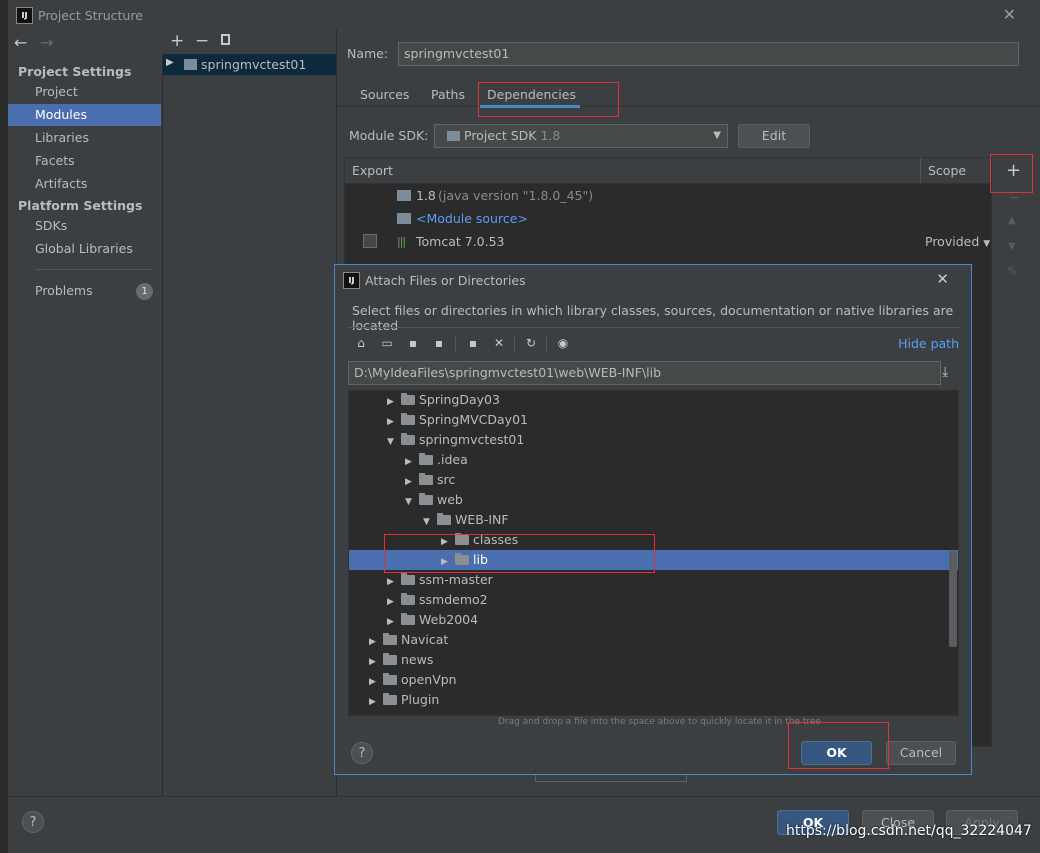 Image resolution: width=1040 pixels, height=853 pixels. What do you see at coordinates (439, 343) in the screenshot?
I see `module-folder-icon: ▪` at bounding box center [439, 343].